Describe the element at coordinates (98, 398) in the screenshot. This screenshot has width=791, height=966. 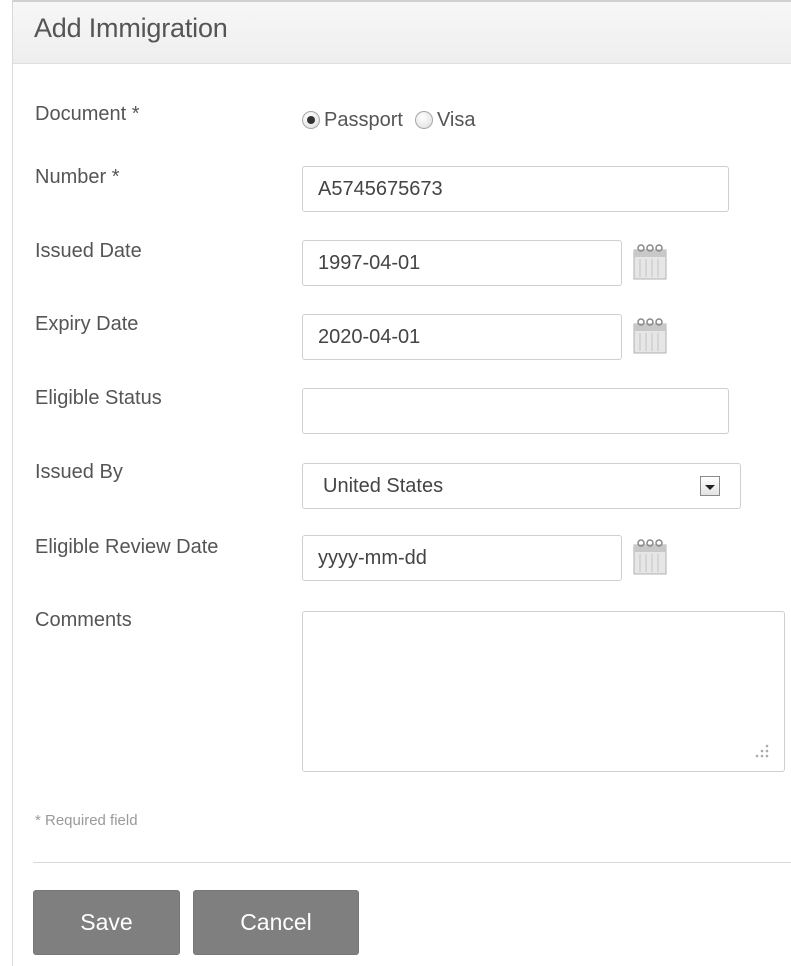
I see `eligible-status-label: Eligible Status` at that location.